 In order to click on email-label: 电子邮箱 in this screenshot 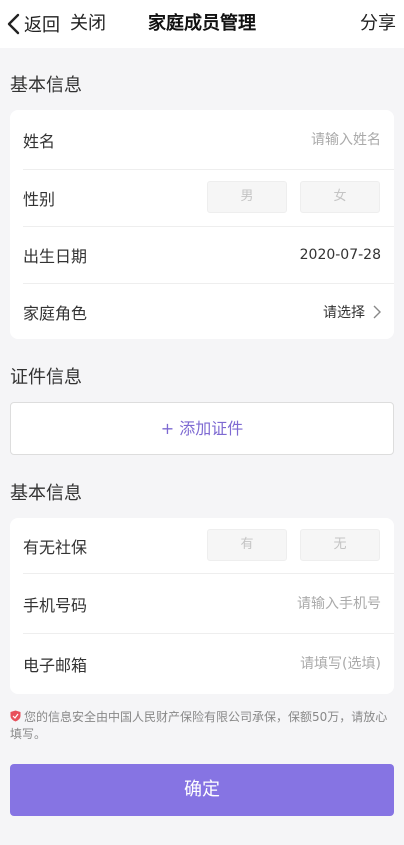, I will do `click(55, 665)`.